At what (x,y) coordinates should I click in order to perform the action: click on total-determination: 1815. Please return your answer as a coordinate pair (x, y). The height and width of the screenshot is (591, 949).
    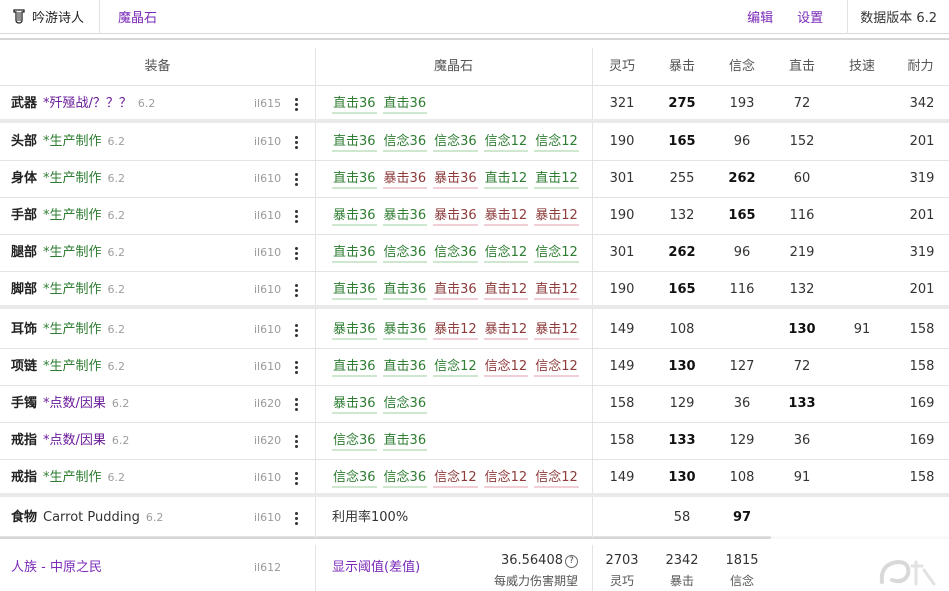
    Looking at the image, I should click on (742, 560).